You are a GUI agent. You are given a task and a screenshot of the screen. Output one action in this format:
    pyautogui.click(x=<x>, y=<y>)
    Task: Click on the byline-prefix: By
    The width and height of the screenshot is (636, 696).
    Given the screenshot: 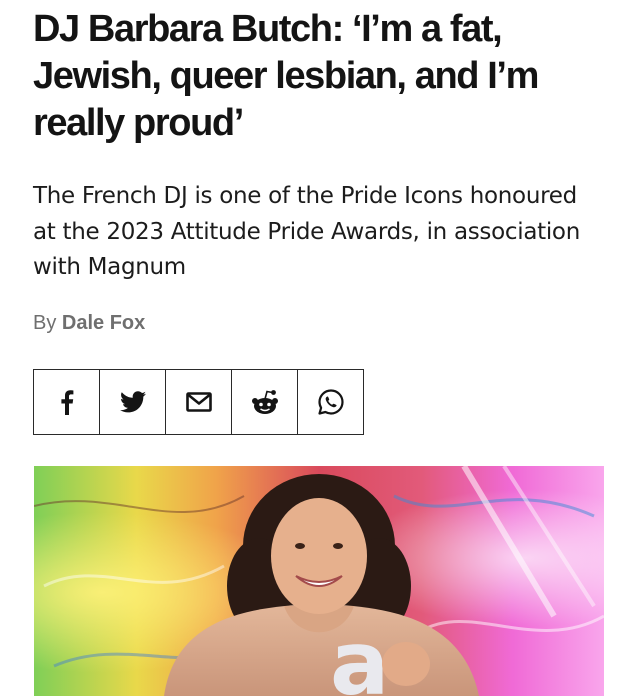 What is the action you would take?
    pyautogui.click(x=45, y=323)
    